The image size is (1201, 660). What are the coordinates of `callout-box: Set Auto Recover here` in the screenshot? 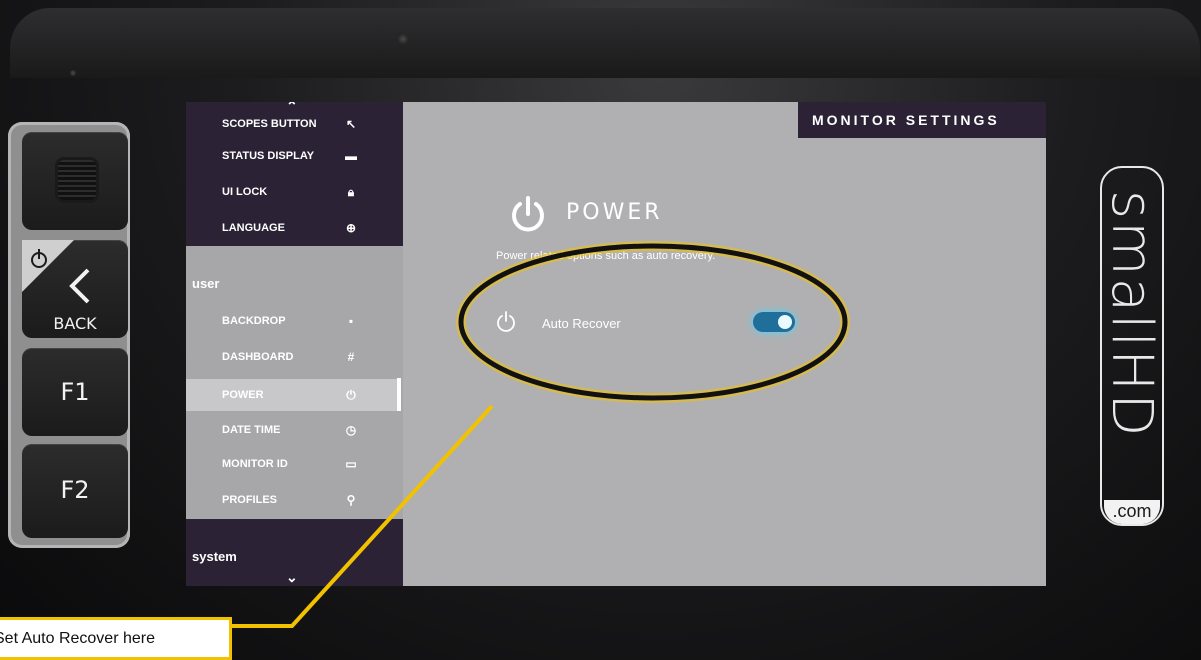 It's located at (116, 638).